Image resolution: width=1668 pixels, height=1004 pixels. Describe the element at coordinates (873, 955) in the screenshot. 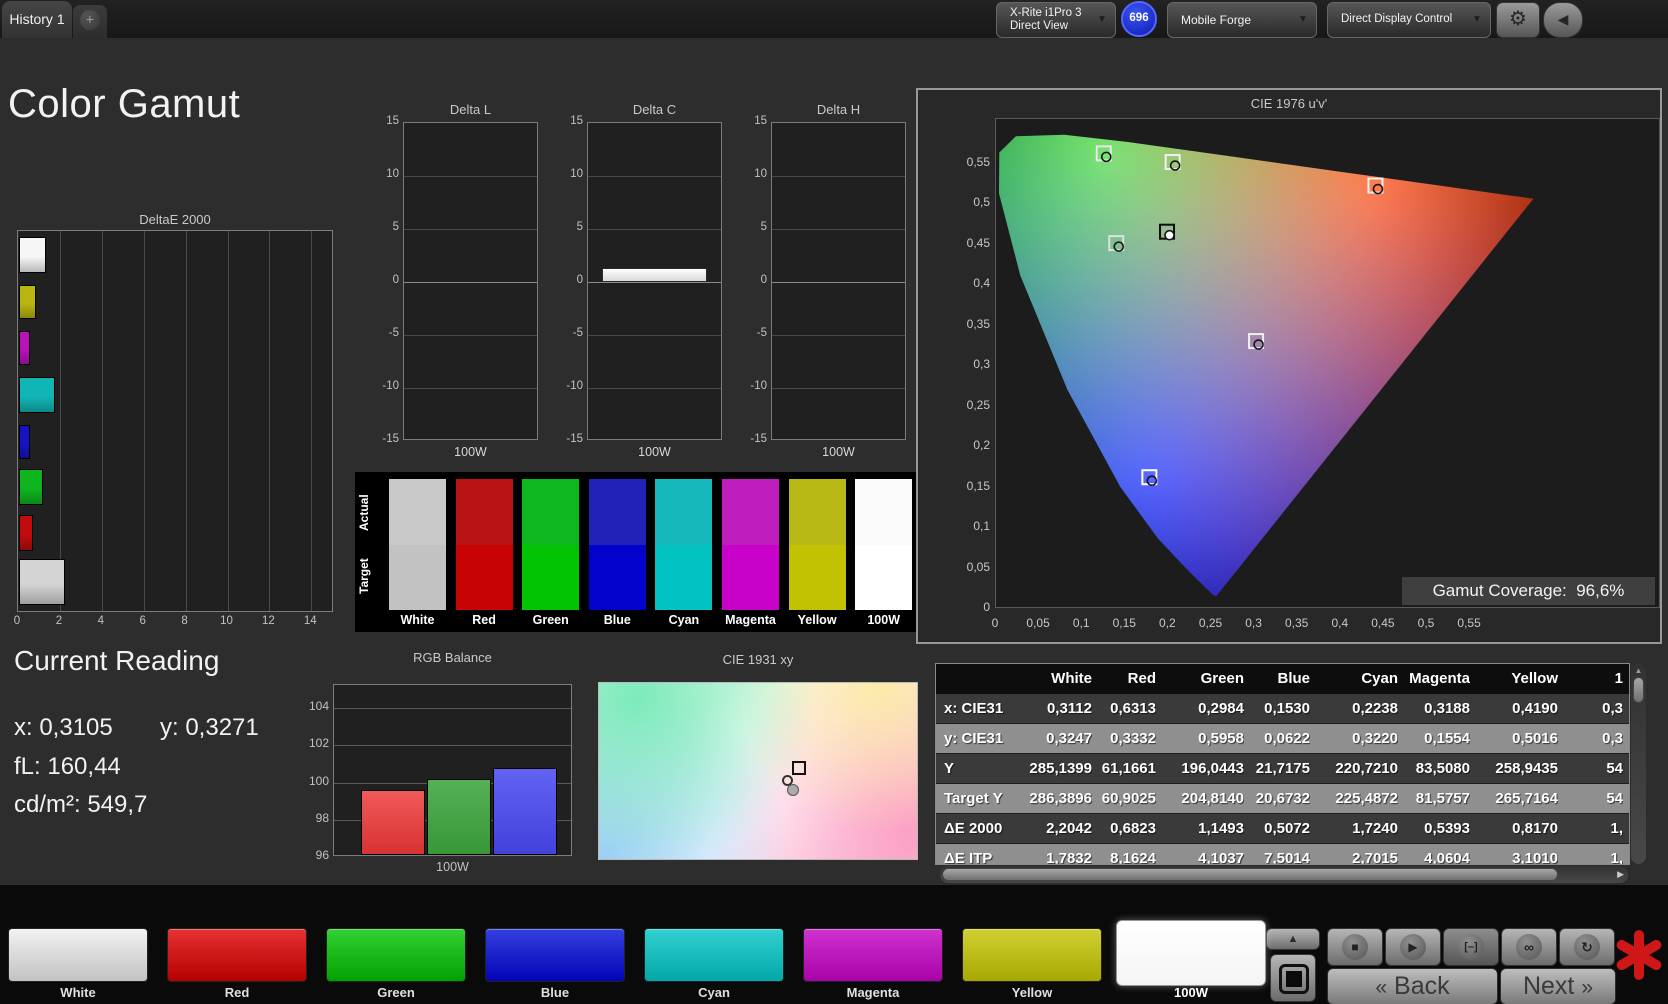

I see `pattern-button-magenta` at that location.